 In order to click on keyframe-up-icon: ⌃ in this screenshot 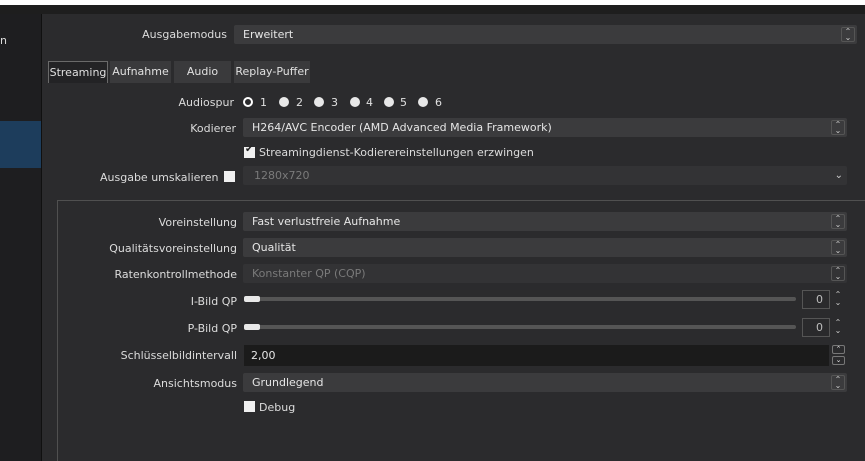, I will do `click(838, 349)`.